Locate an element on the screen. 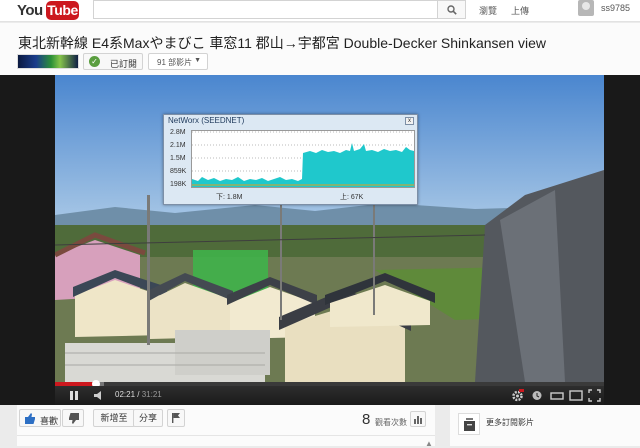 The width and height of the screenshot is (640, 448). share-button: 分享 is located at coordinates (148, 418).